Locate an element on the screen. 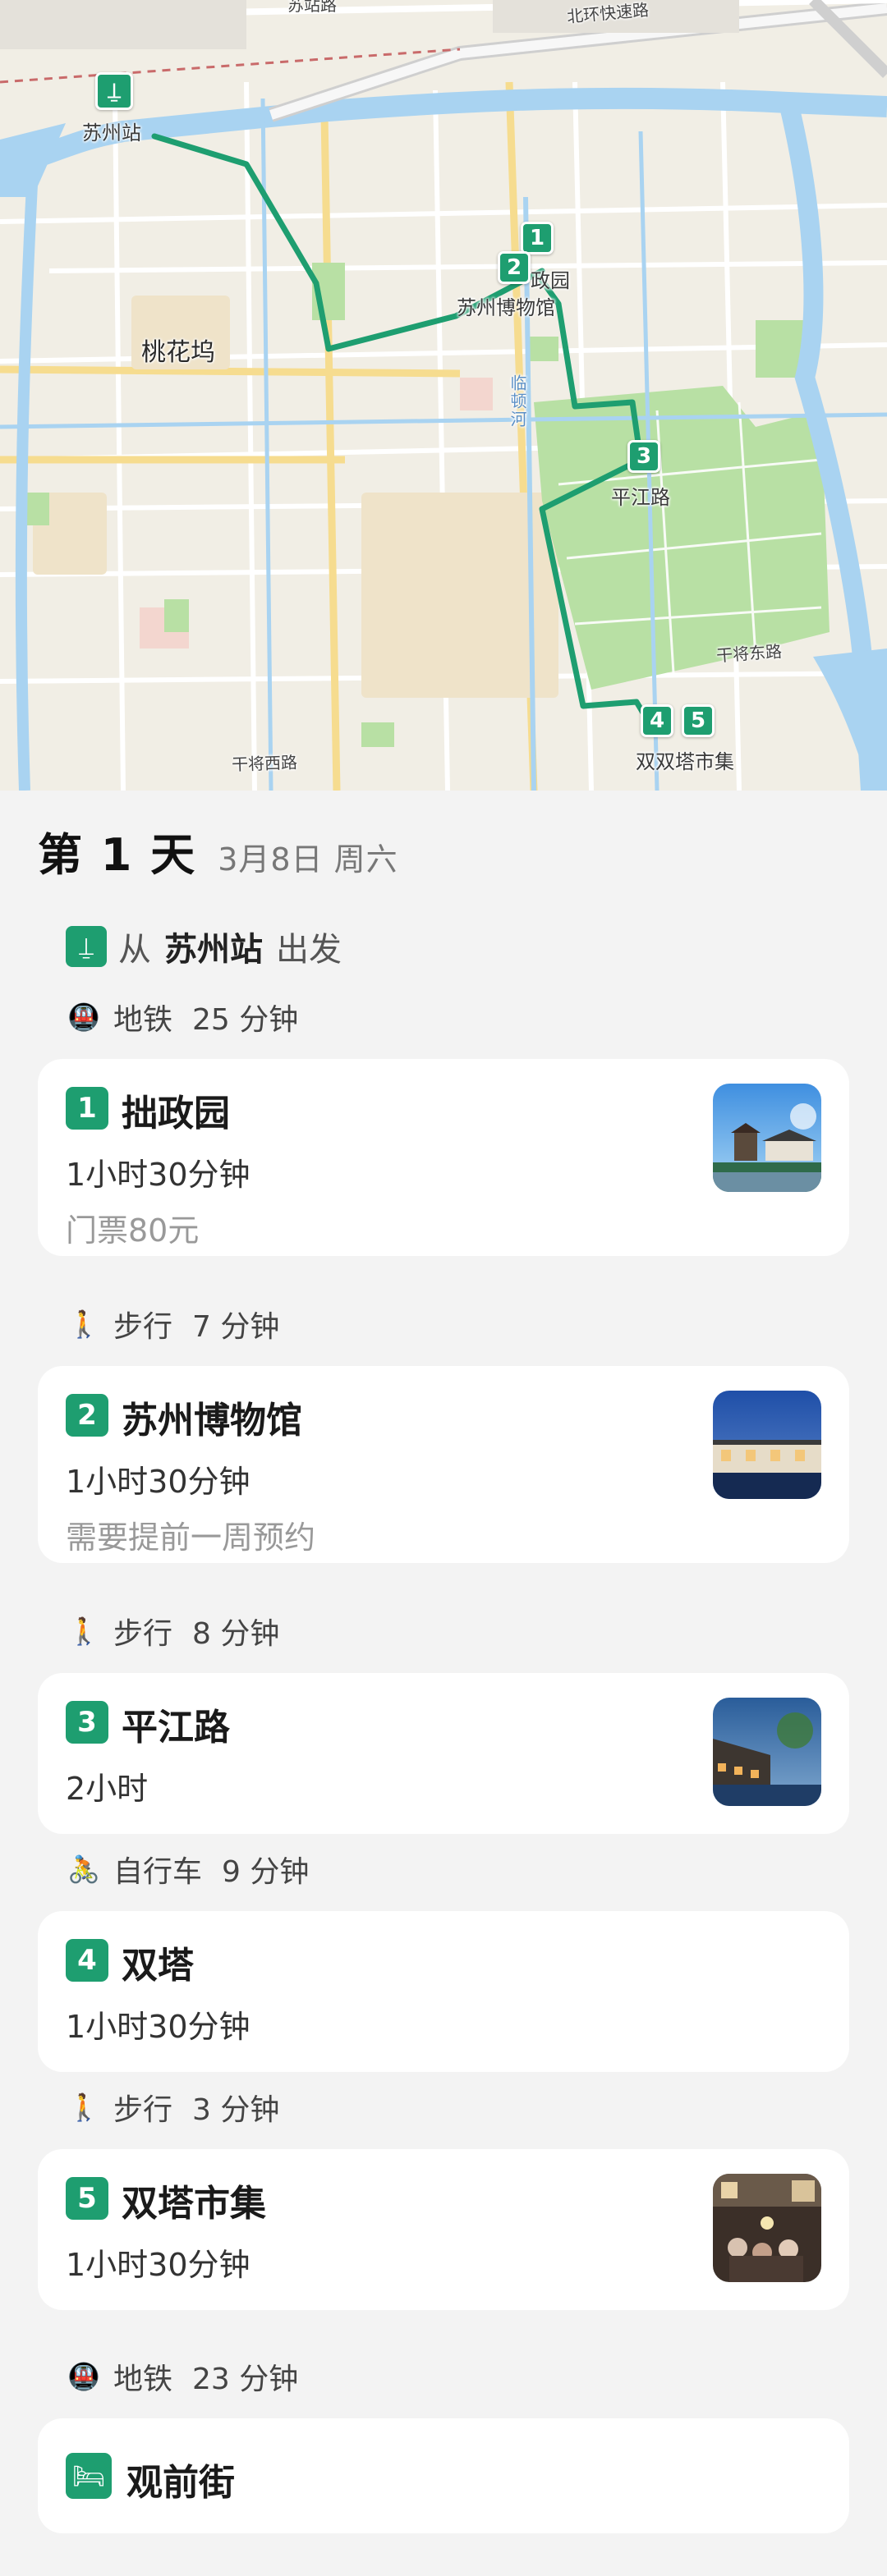 The height and width of the screenshot is (2576, 887). hotel-card: 🛏 观前街 is located at coordinates (443, 2475).